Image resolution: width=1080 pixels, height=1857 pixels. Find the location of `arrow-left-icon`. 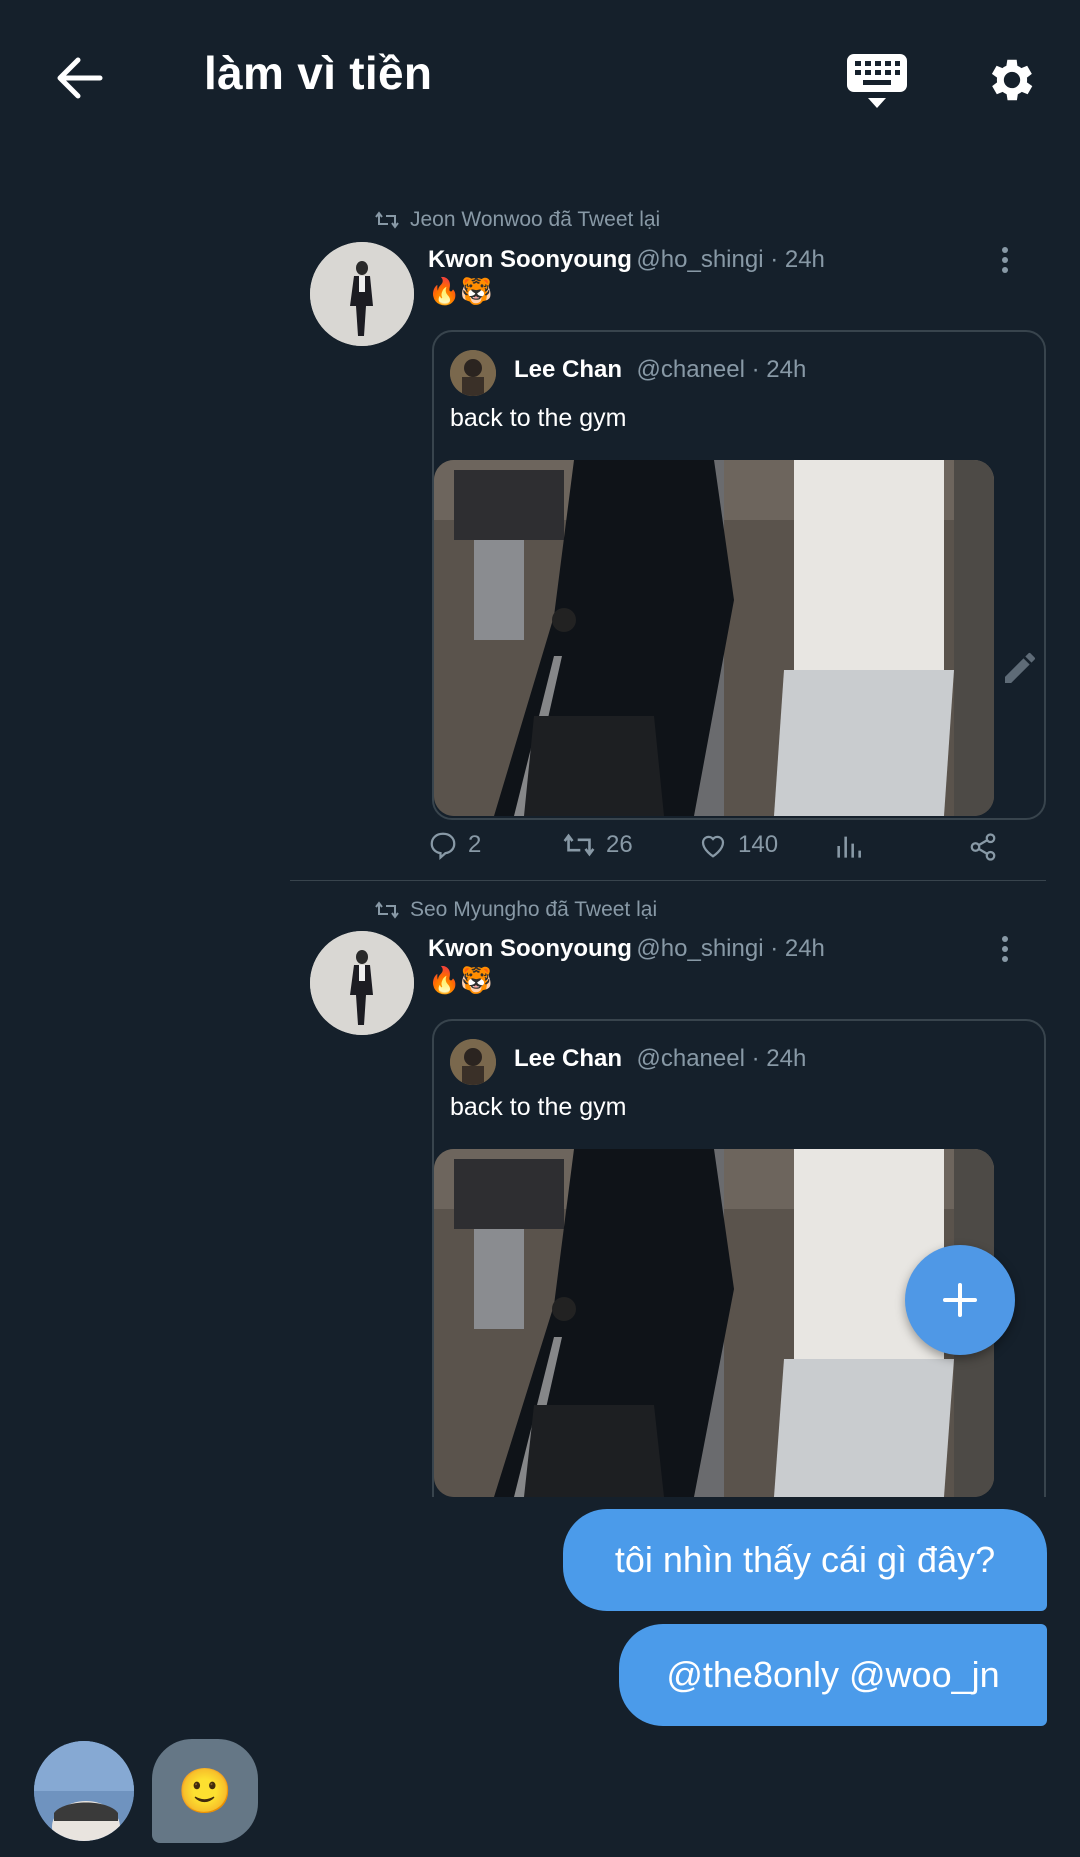

arrow-left-icon is located at coordinates (78, 78).